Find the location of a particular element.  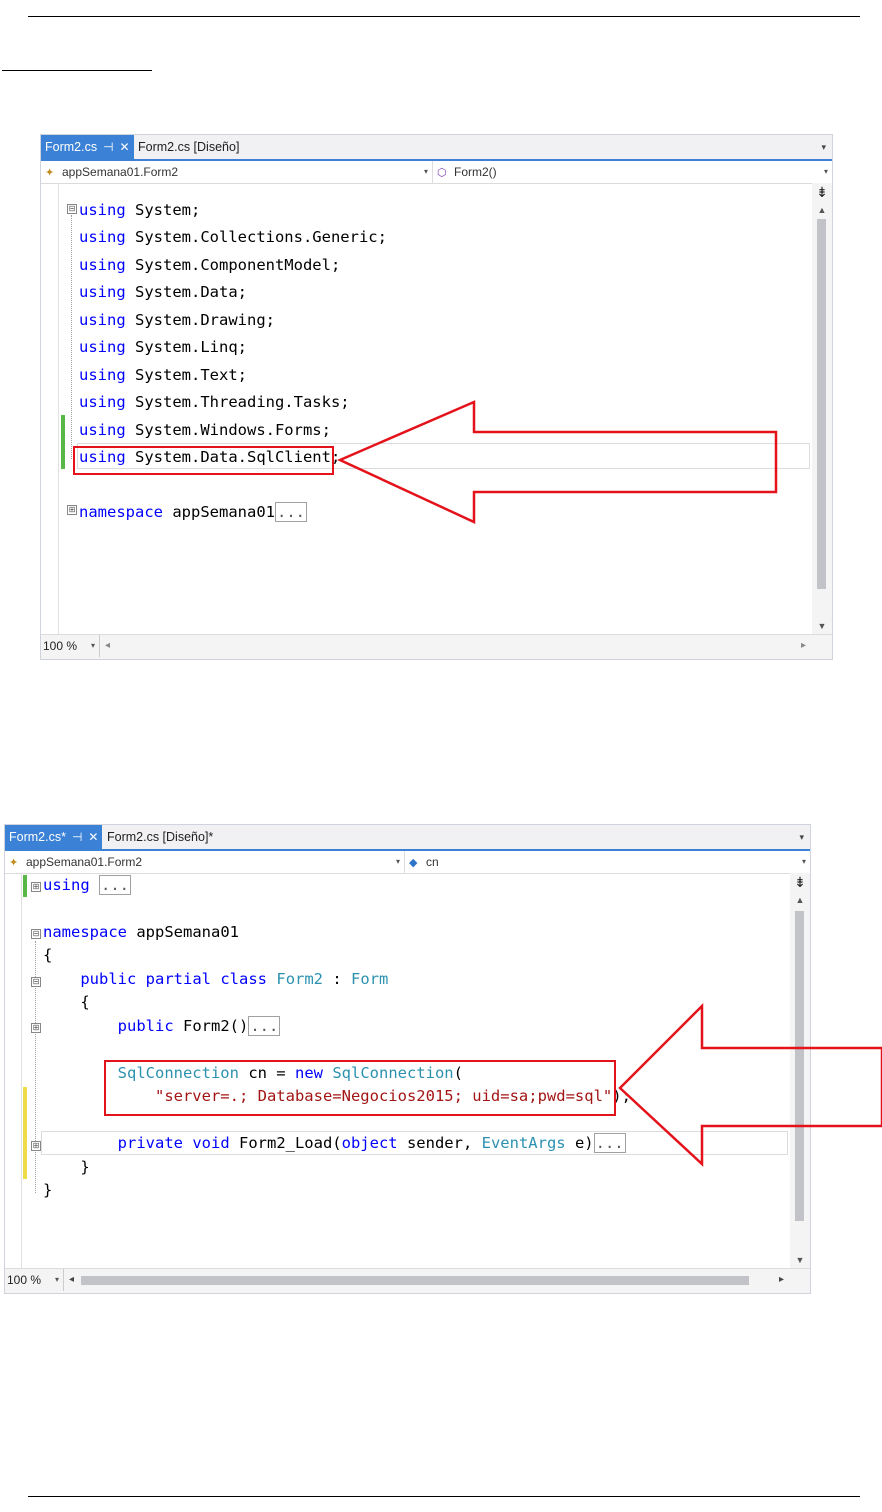

type-name: SqlConnection is located at coordinates (393, 1073).